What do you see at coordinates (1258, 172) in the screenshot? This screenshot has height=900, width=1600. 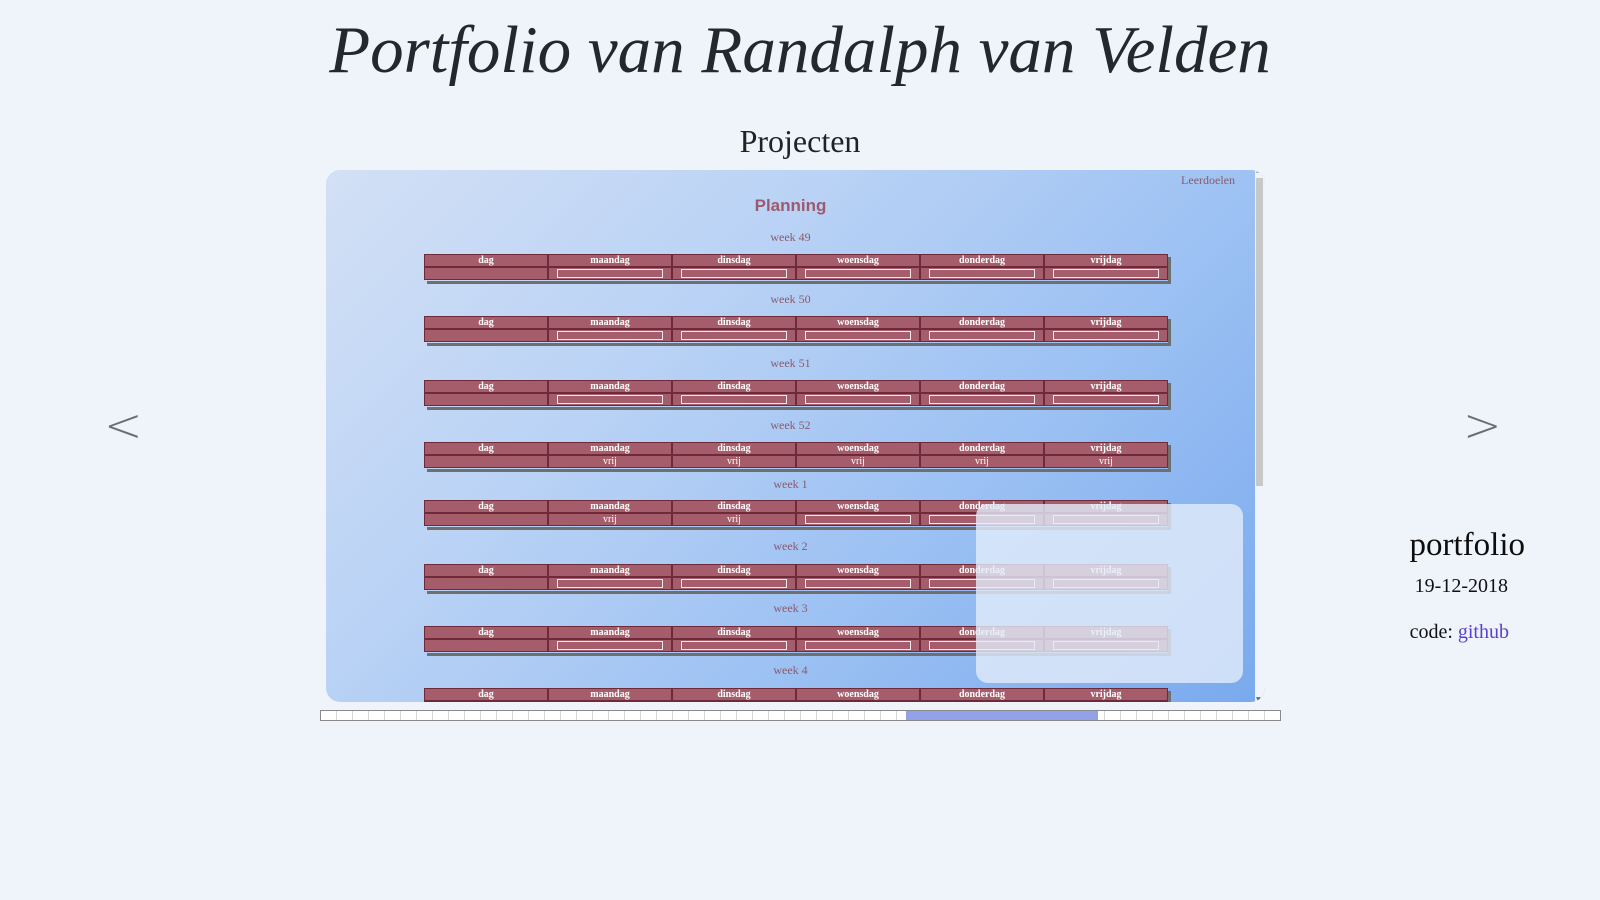 I see `scroll-up-icon: ▲` at bounding box center [1258, 172].